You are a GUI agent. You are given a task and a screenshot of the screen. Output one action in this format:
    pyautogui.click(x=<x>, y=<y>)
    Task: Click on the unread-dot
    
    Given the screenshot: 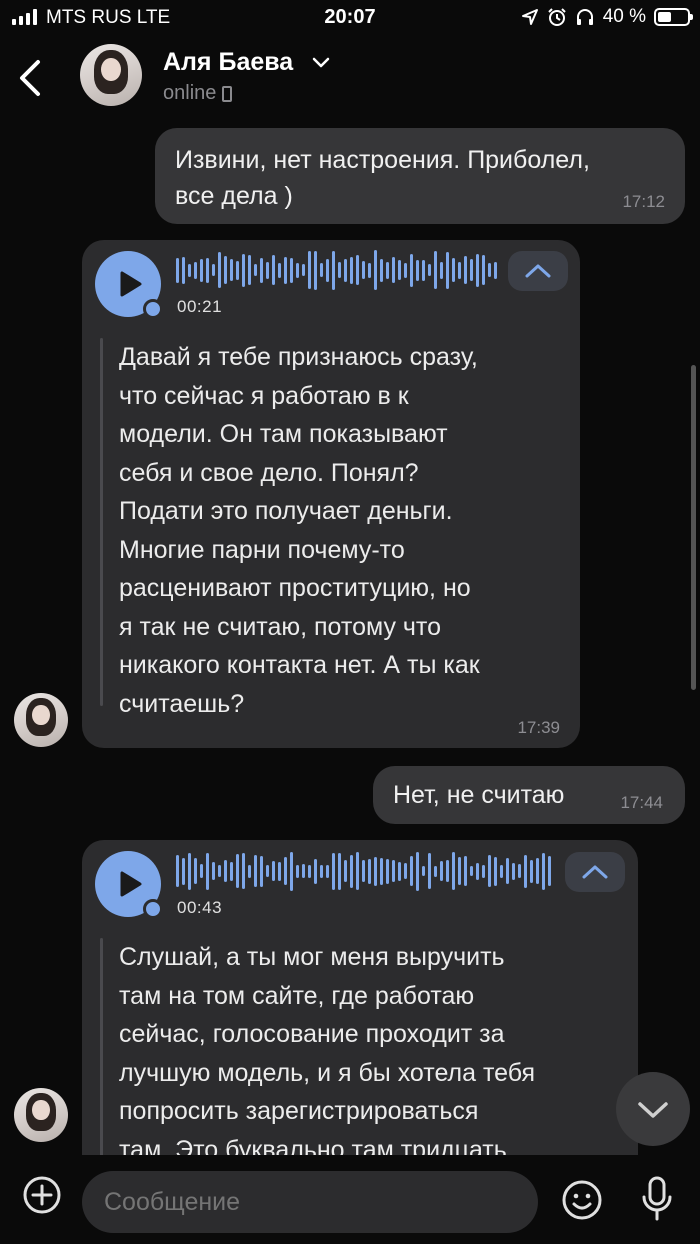 What is the action you would take?
    pyautogui.click(x=153, y=909)
    